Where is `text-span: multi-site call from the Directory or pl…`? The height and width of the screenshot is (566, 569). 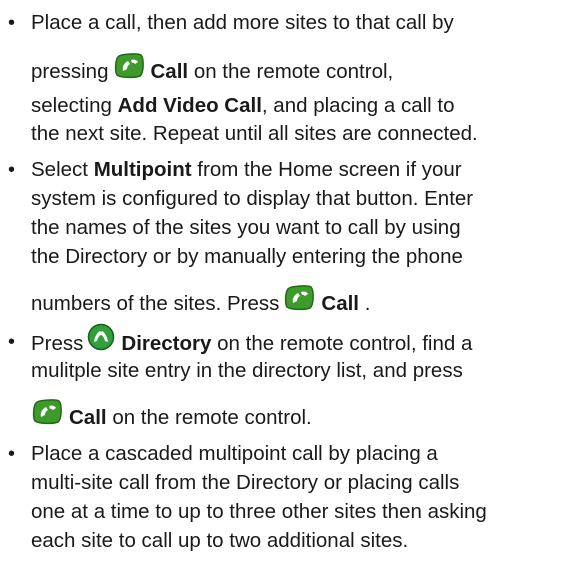
text-span: multi-site call from the Directory or pl… is located at coordinates (245, 482).